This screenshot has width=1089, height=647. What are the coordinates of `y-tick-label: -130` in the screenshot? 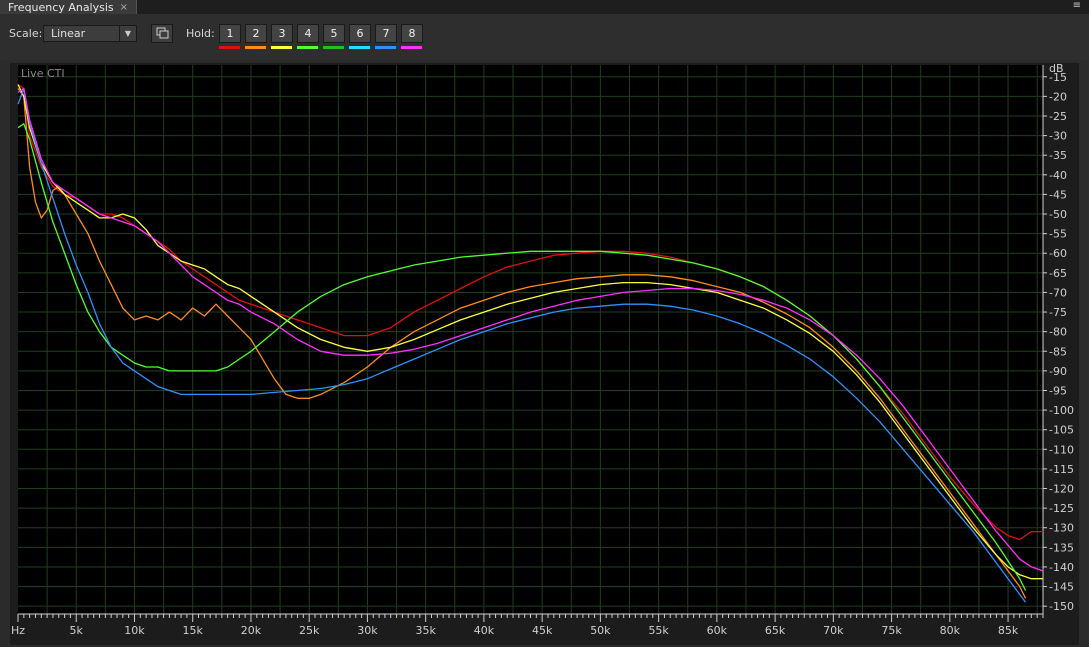 It's located at (1061, 528).